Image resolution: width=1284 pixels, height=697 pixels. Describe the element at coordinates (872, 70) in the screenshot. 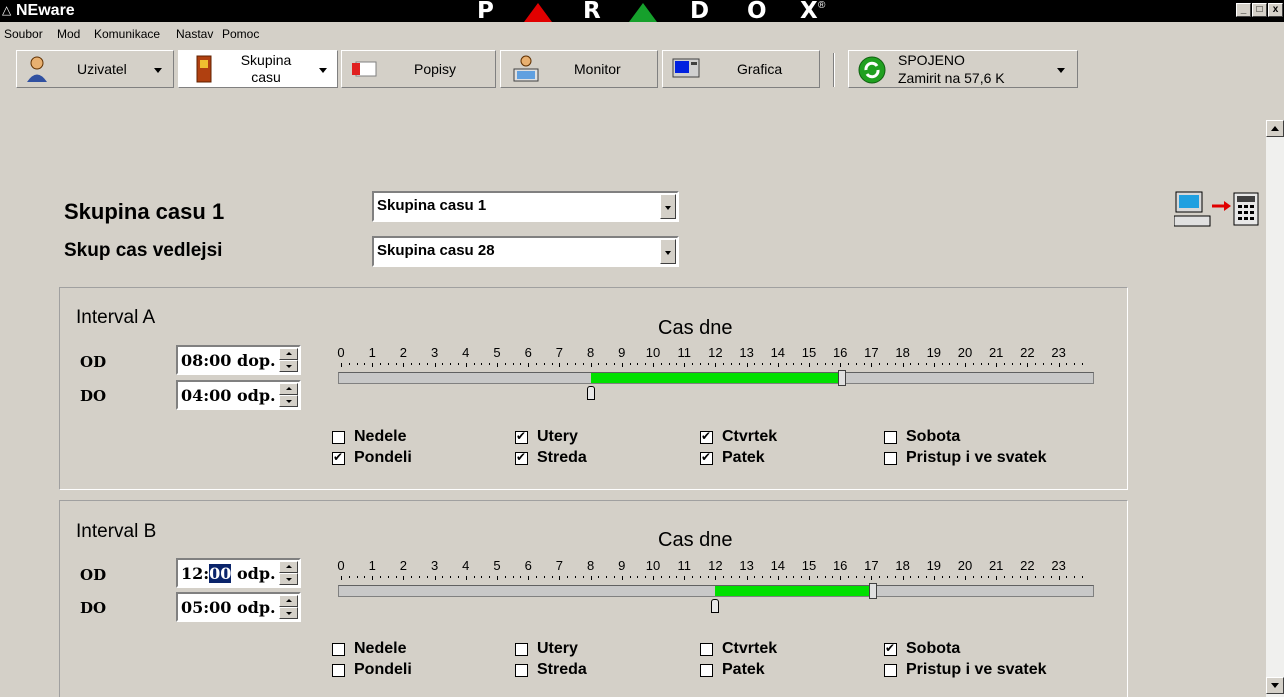

I see `connected-refresh-icon` at that location.